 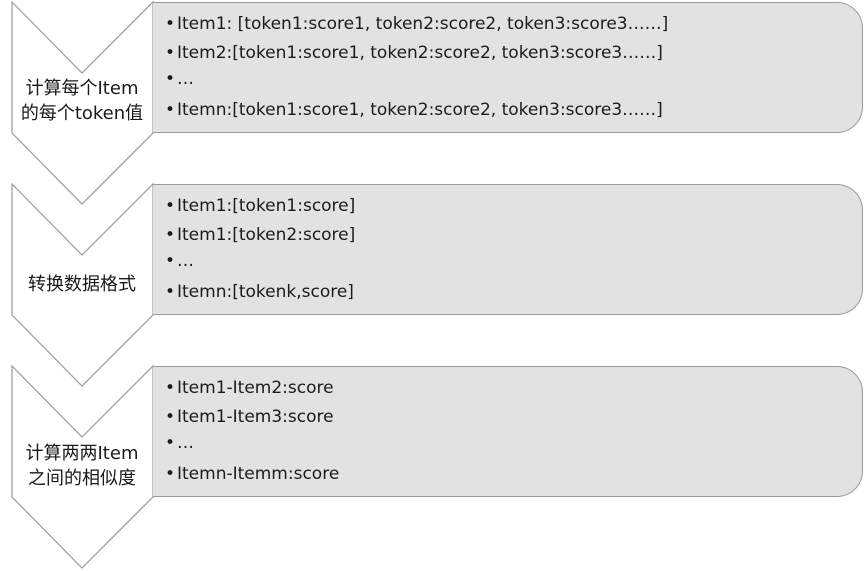 What do you see at coordinates (252, 474) in the screenshot?
I see `list-item: • Itemn-Itemm:score` at bounding box center [252, 474].